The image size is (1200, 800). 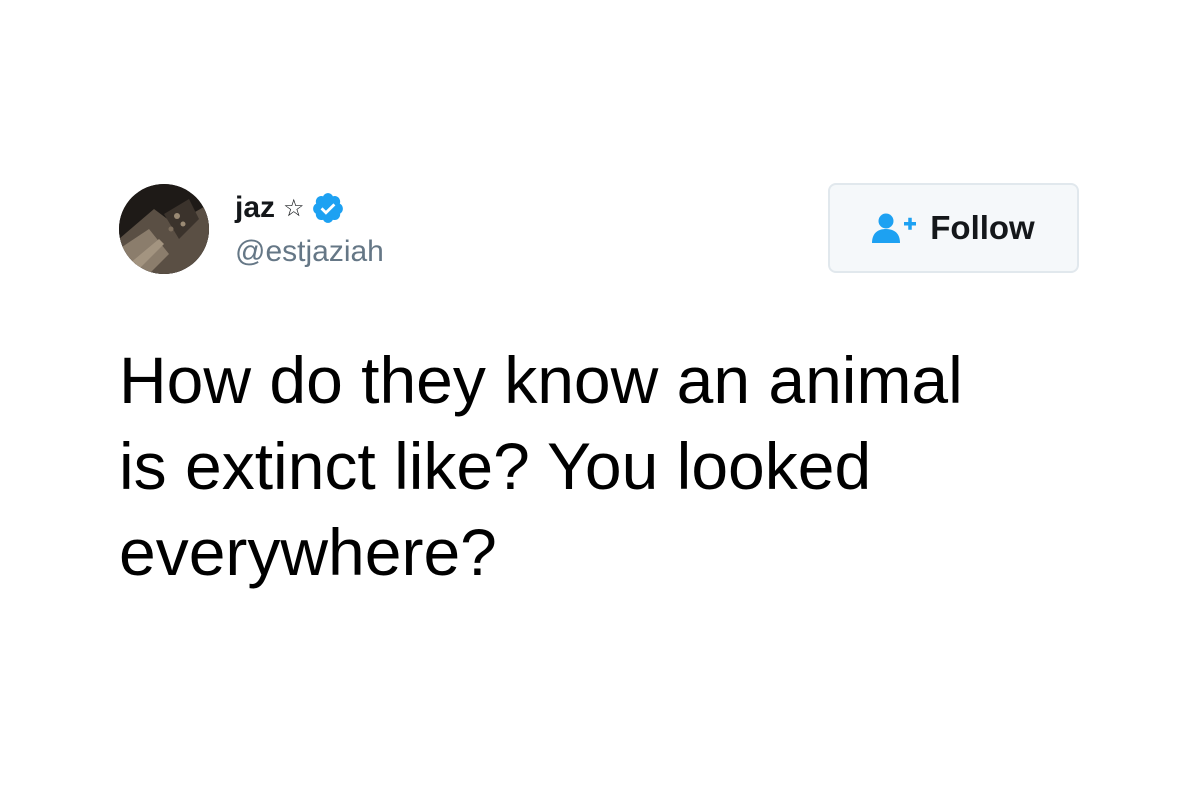 What do you see at coordinates (982, 227) in the screenshot?
I see `follow-button-label: Follow` at bounding box center [982, 227].